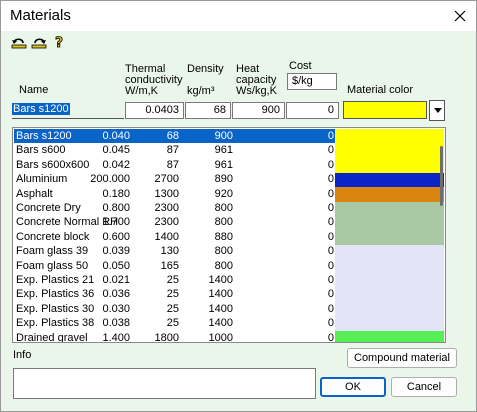 Image resolution: width=477 pixels, height=412 pixels. Describe the element at coordinates (52, 265) in the screenshot. I see `material-name: Foam glass 50` at that location.